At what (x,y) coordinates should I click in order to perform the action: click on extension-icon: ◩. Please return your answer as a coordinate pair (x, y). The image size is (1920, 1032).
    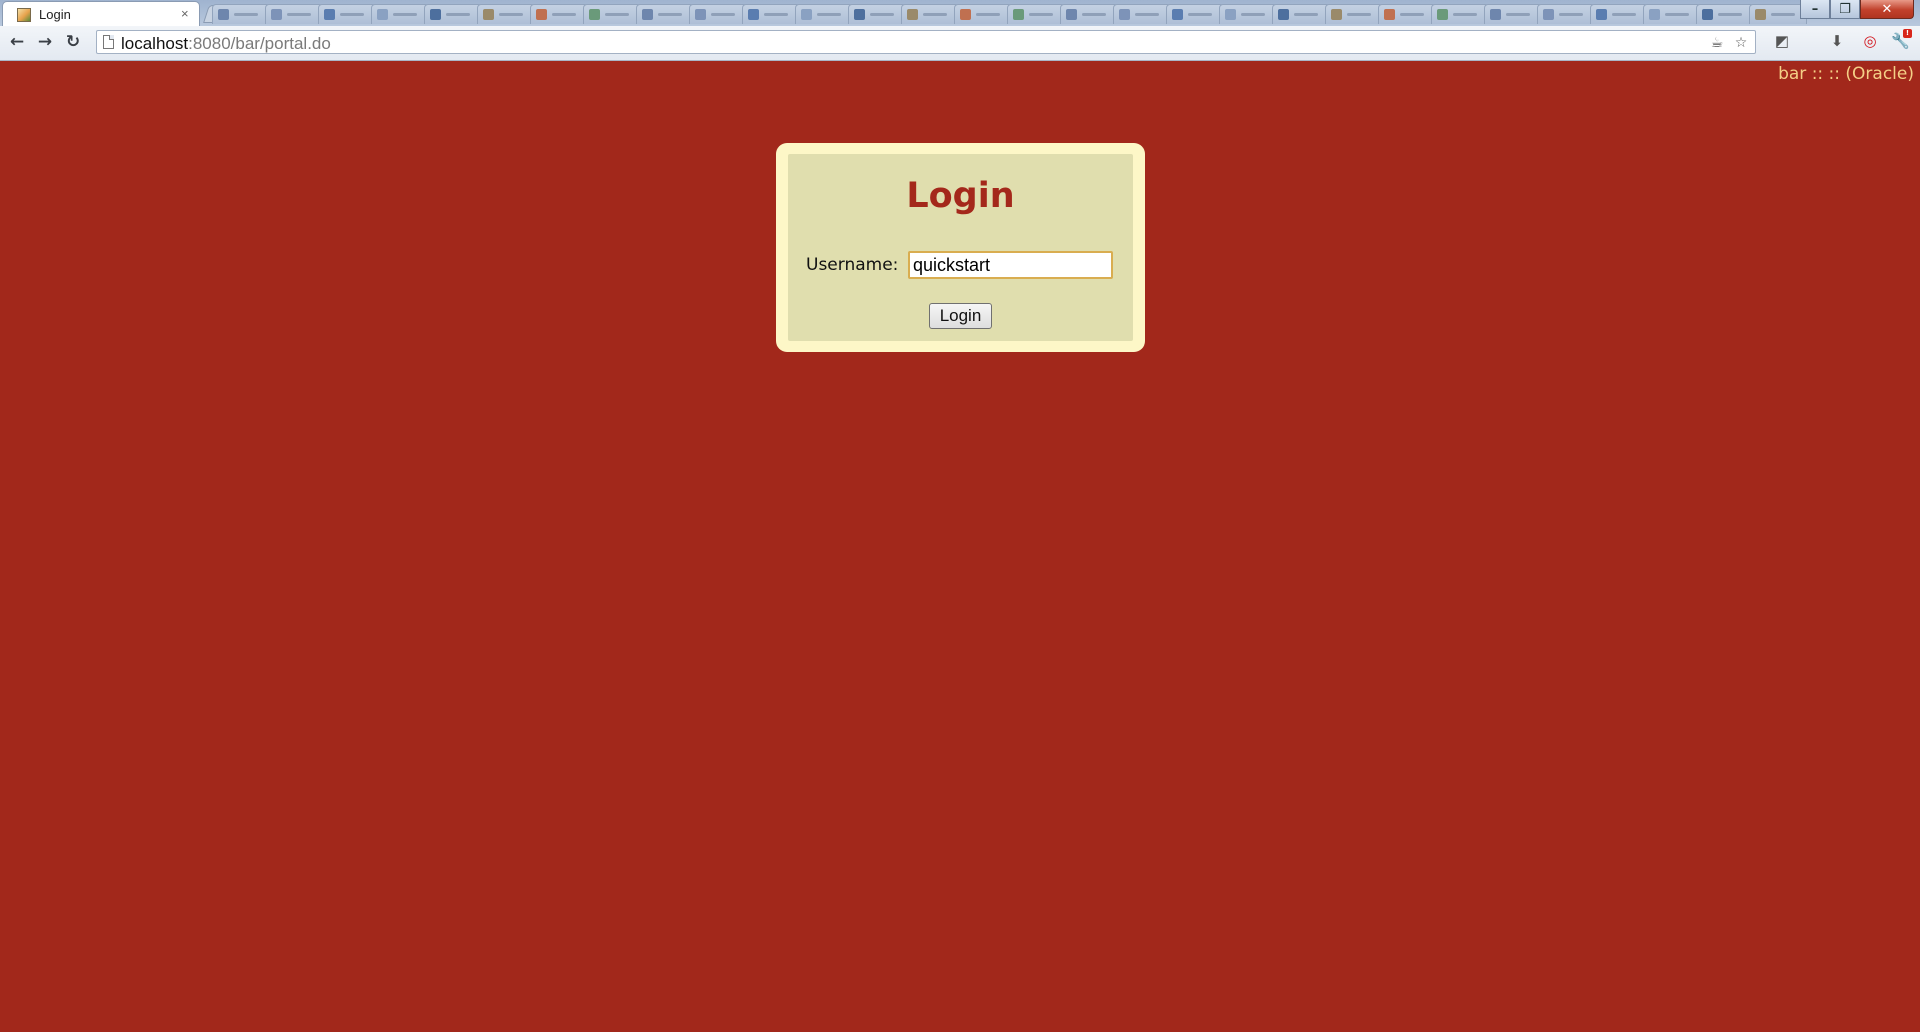
    Looking at the image, I should click on (1782, 41).